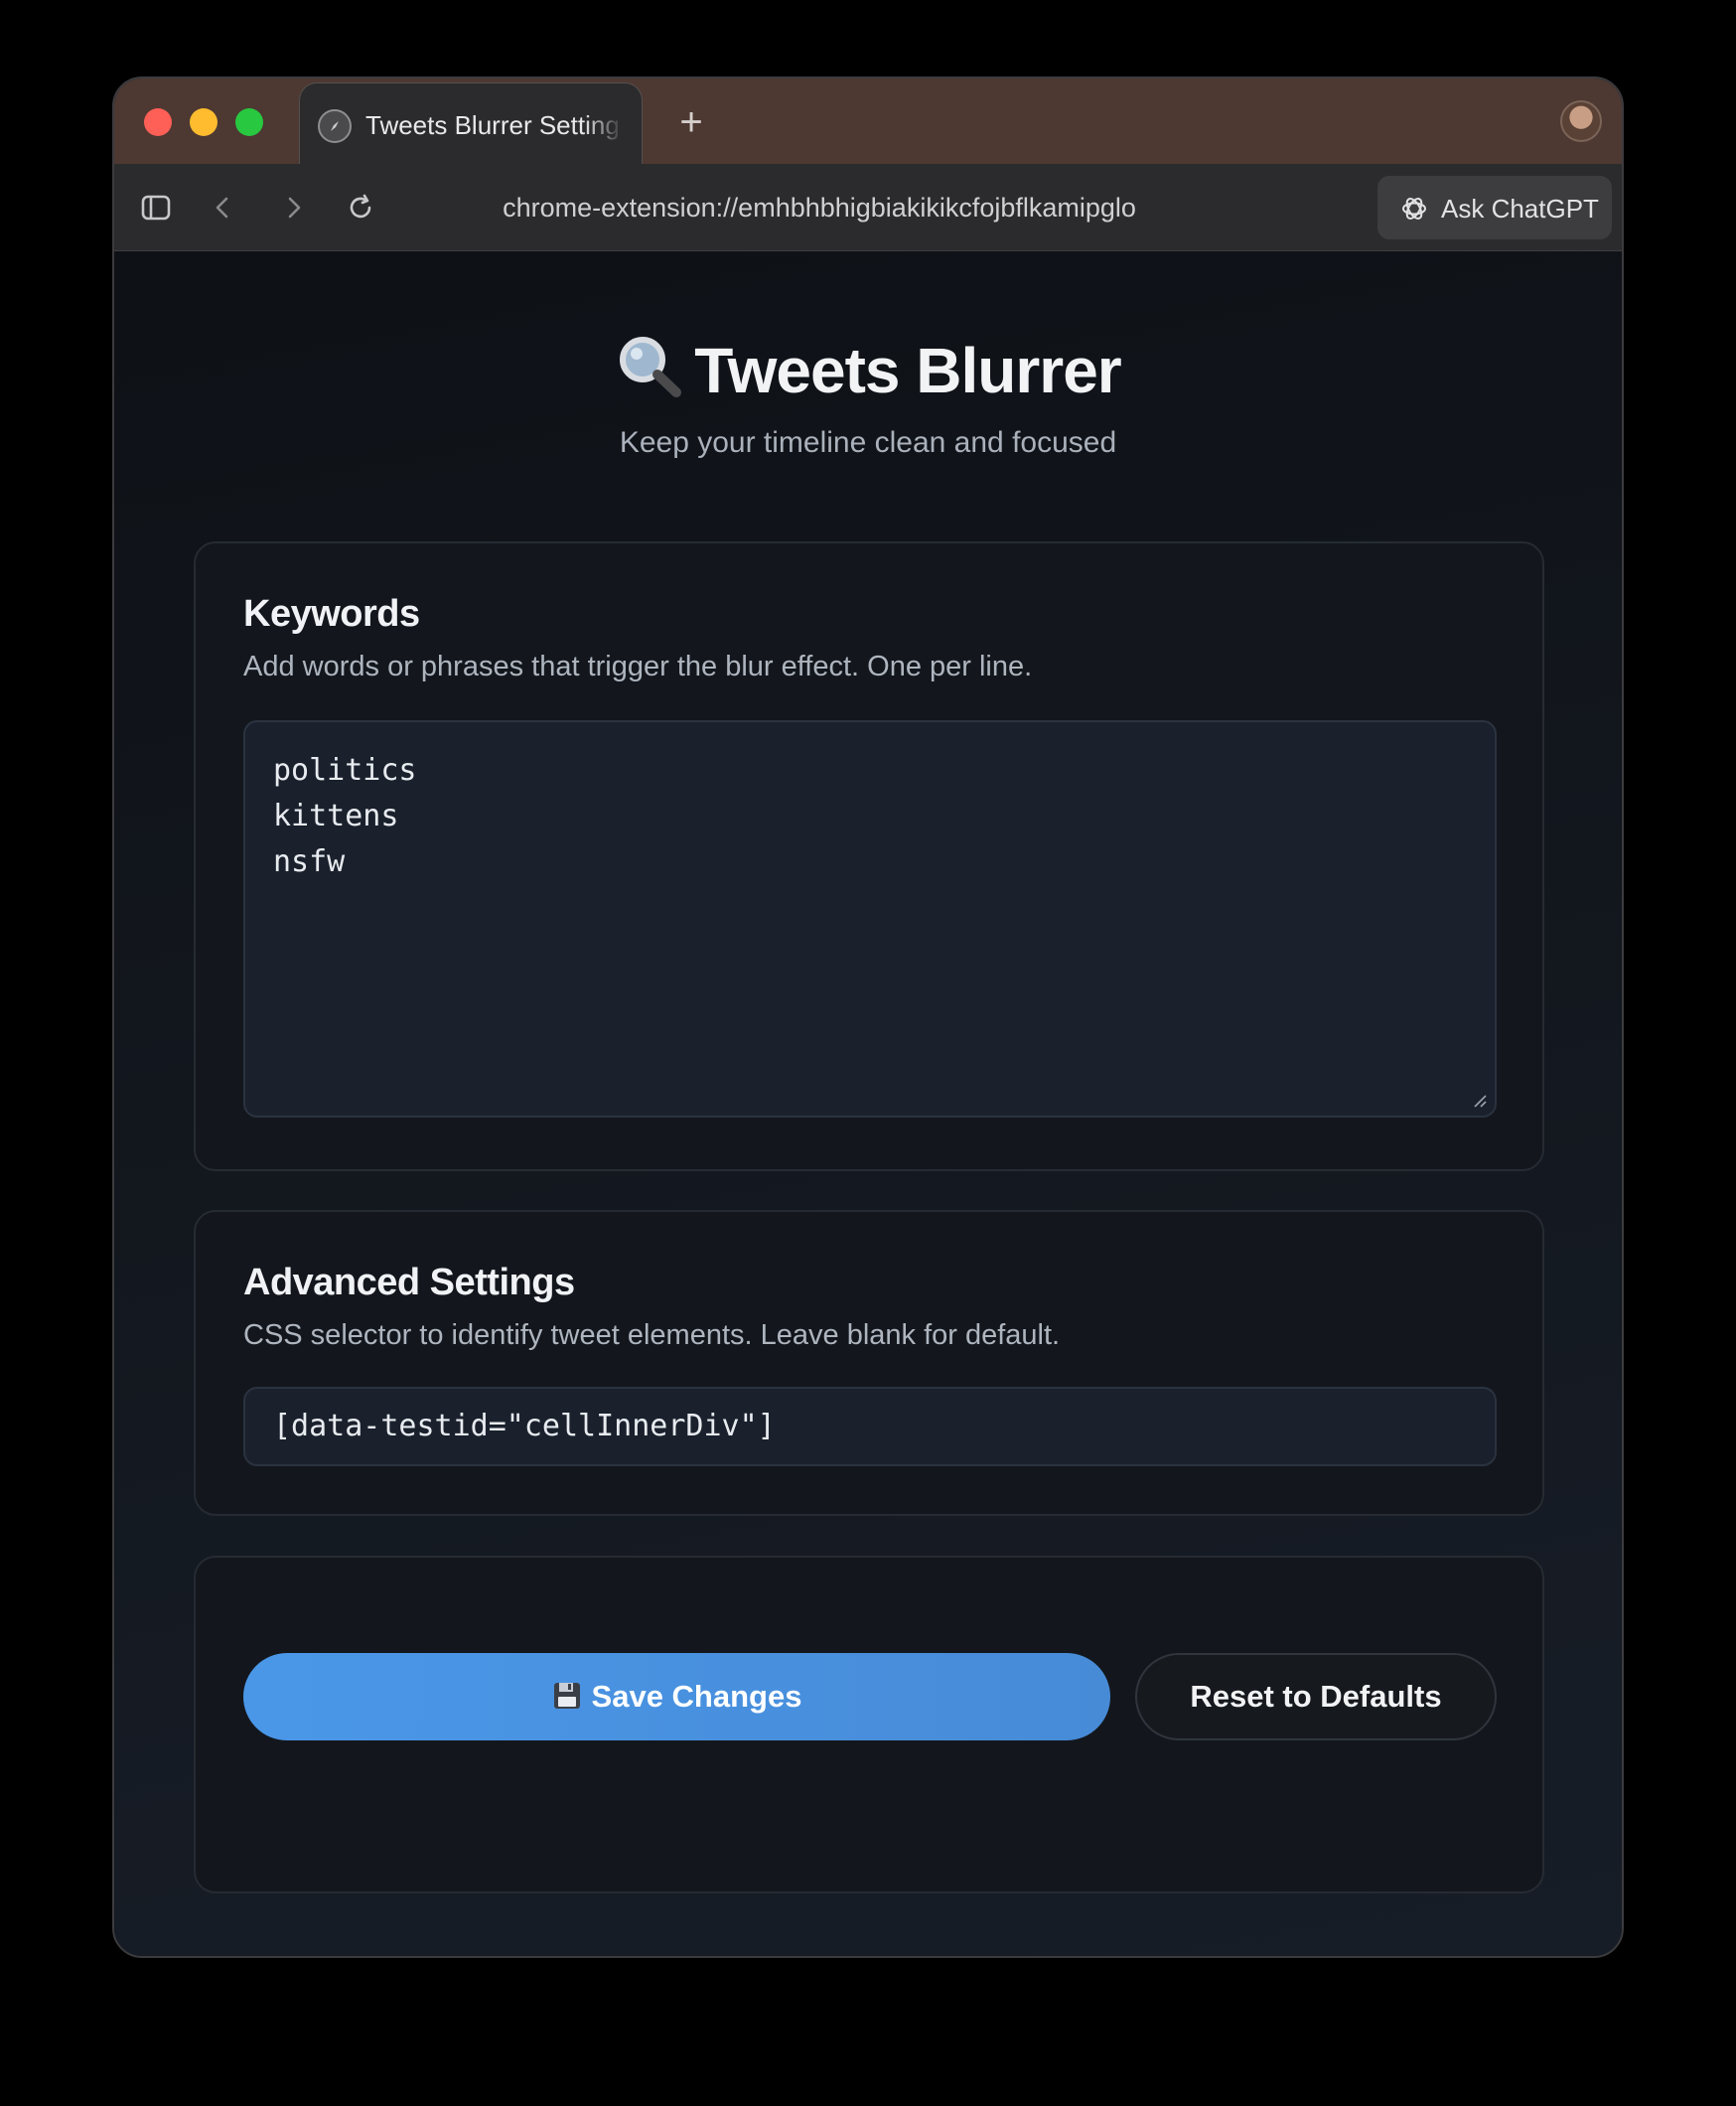 The image size is (1736, 2106). Describe the element at coordinates (868, 442) in the screenshot. I see `page-subtitle: Keep your timeline clean and focused` at that location.